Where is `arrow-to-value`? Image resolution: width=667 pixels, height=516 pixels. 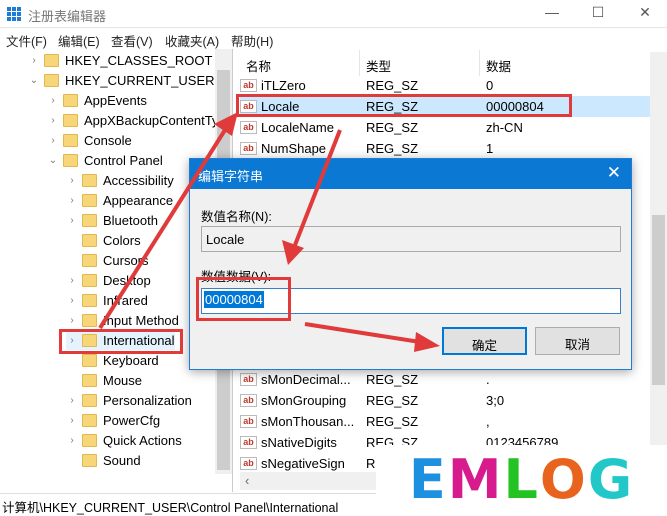 arrow-to-value is located at coordinates (317, 187).